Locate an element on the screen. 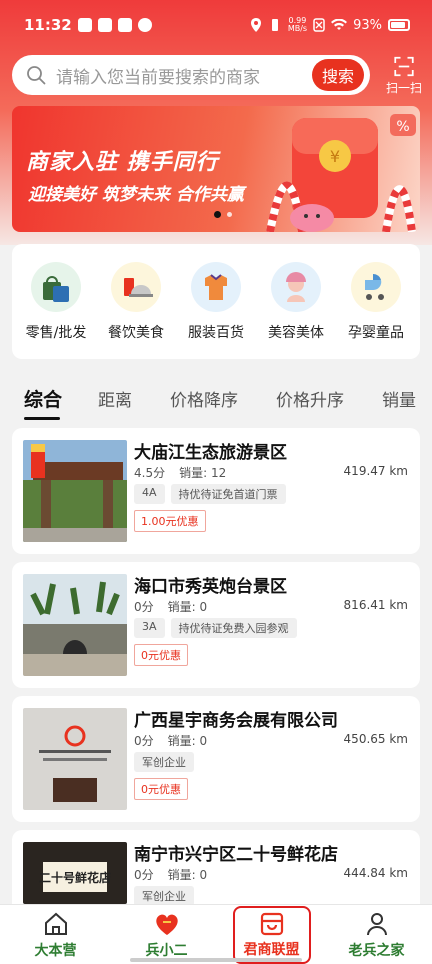 The height and width of the screenshot is (964, 432). search-icon is located at coordinates (36, 75).